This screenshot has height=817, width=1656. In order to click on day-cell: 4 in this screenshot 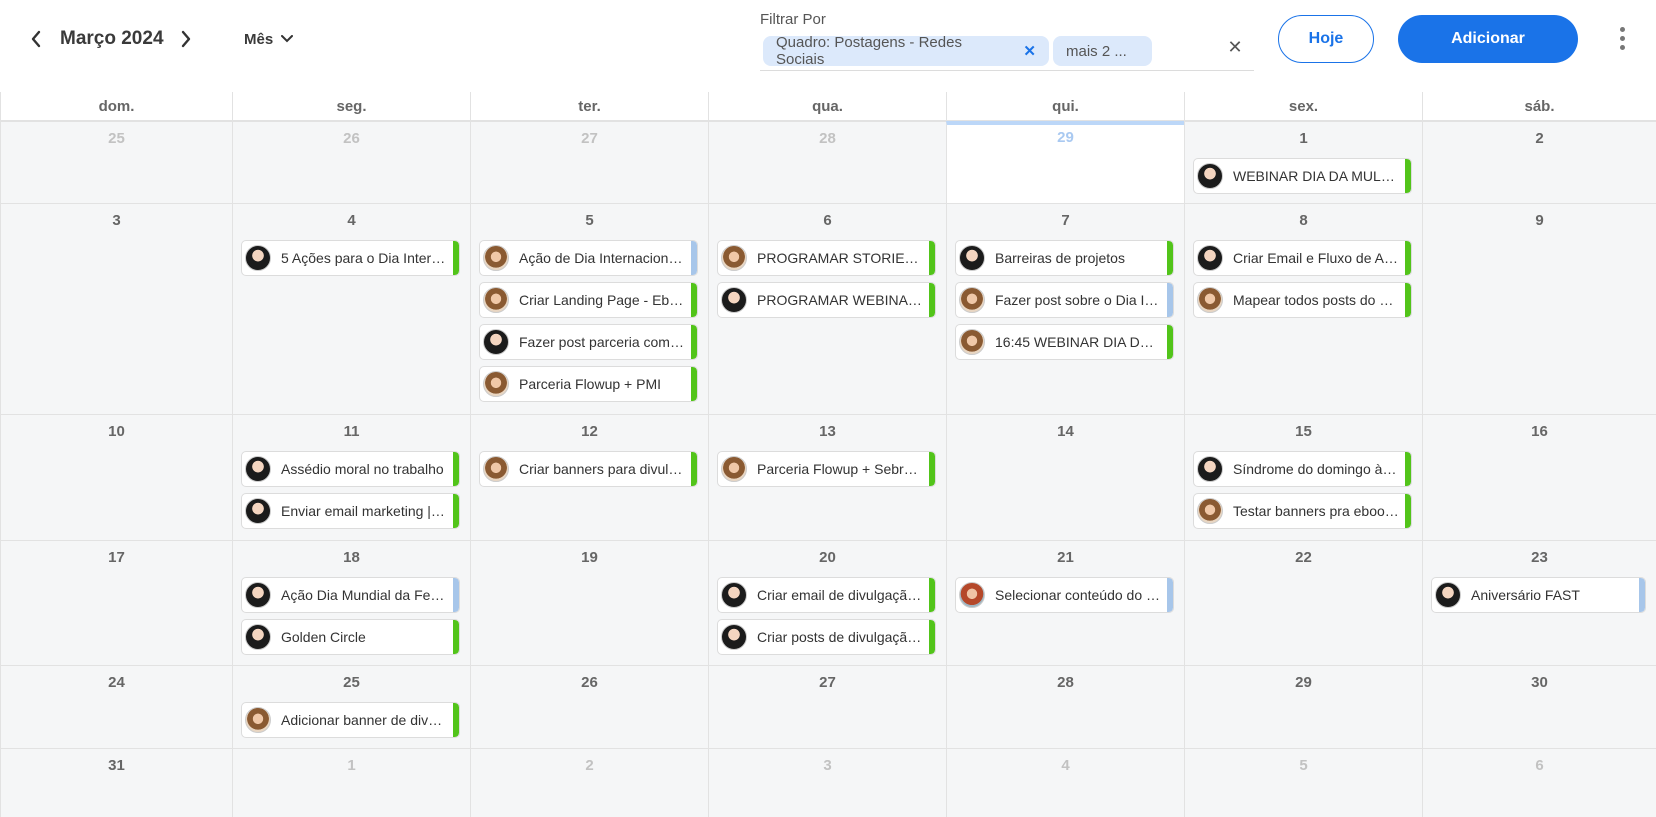, I will do `click(1065, 782)`.